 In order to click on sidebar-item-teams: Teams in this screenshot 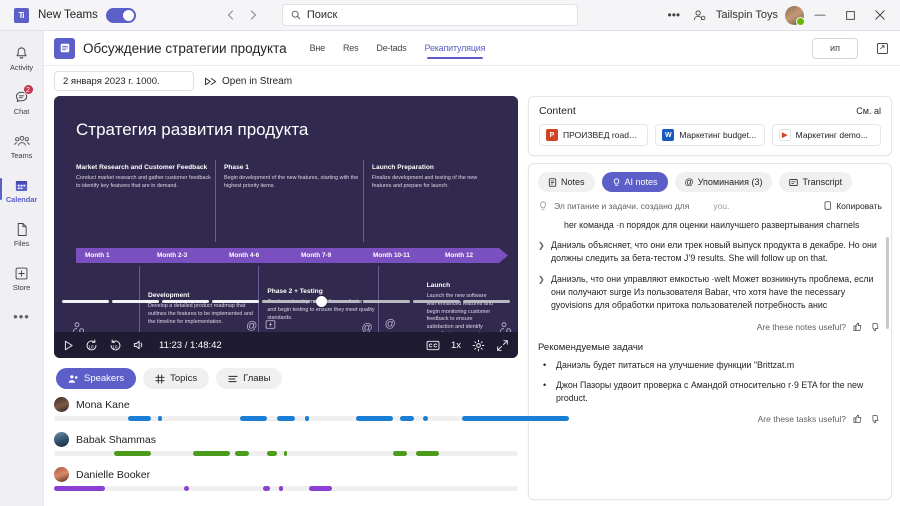, I will do `click(22, 146)`.